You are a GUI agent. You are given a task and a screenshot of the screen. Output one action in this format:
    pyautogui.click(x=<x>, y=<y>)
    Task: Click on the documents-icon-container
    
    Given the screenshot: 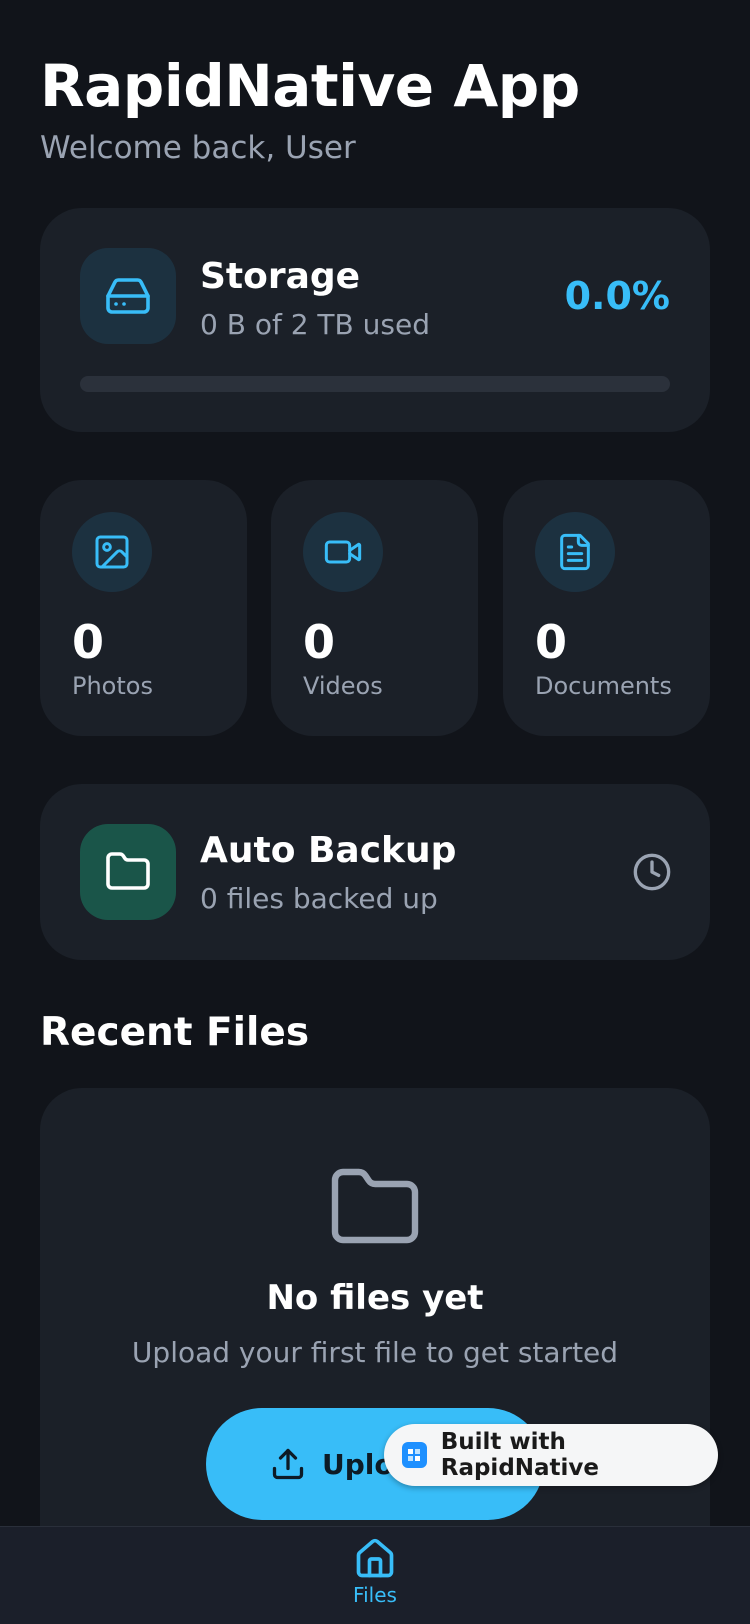 What is the action you would take?
    pyautogui.click(x=575, y=552)
    